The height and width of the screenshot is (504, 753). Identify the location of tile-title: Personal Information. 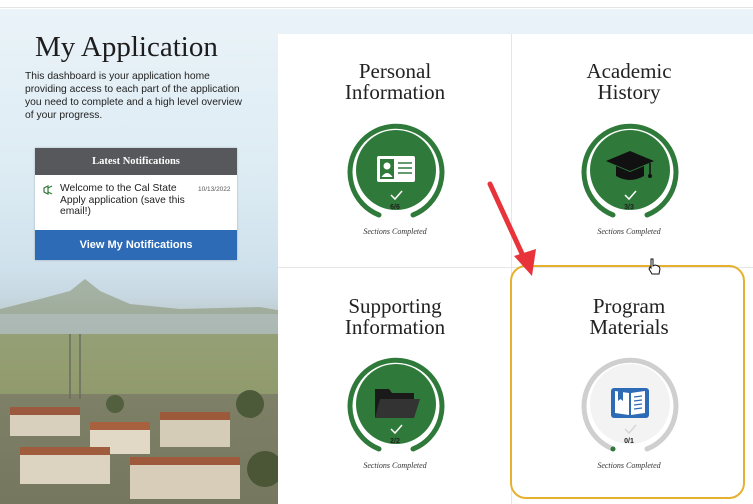
(395, 81).